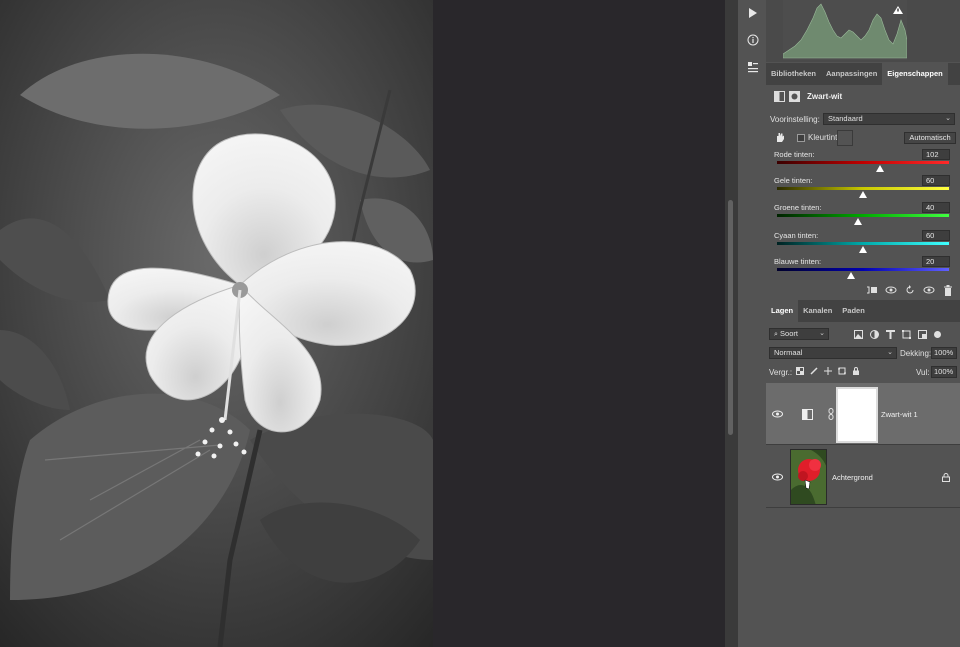 The image size is (960, 647). I want to click on layer-row-zwart-wit: Zwart-wit 1, so click(863, 414).